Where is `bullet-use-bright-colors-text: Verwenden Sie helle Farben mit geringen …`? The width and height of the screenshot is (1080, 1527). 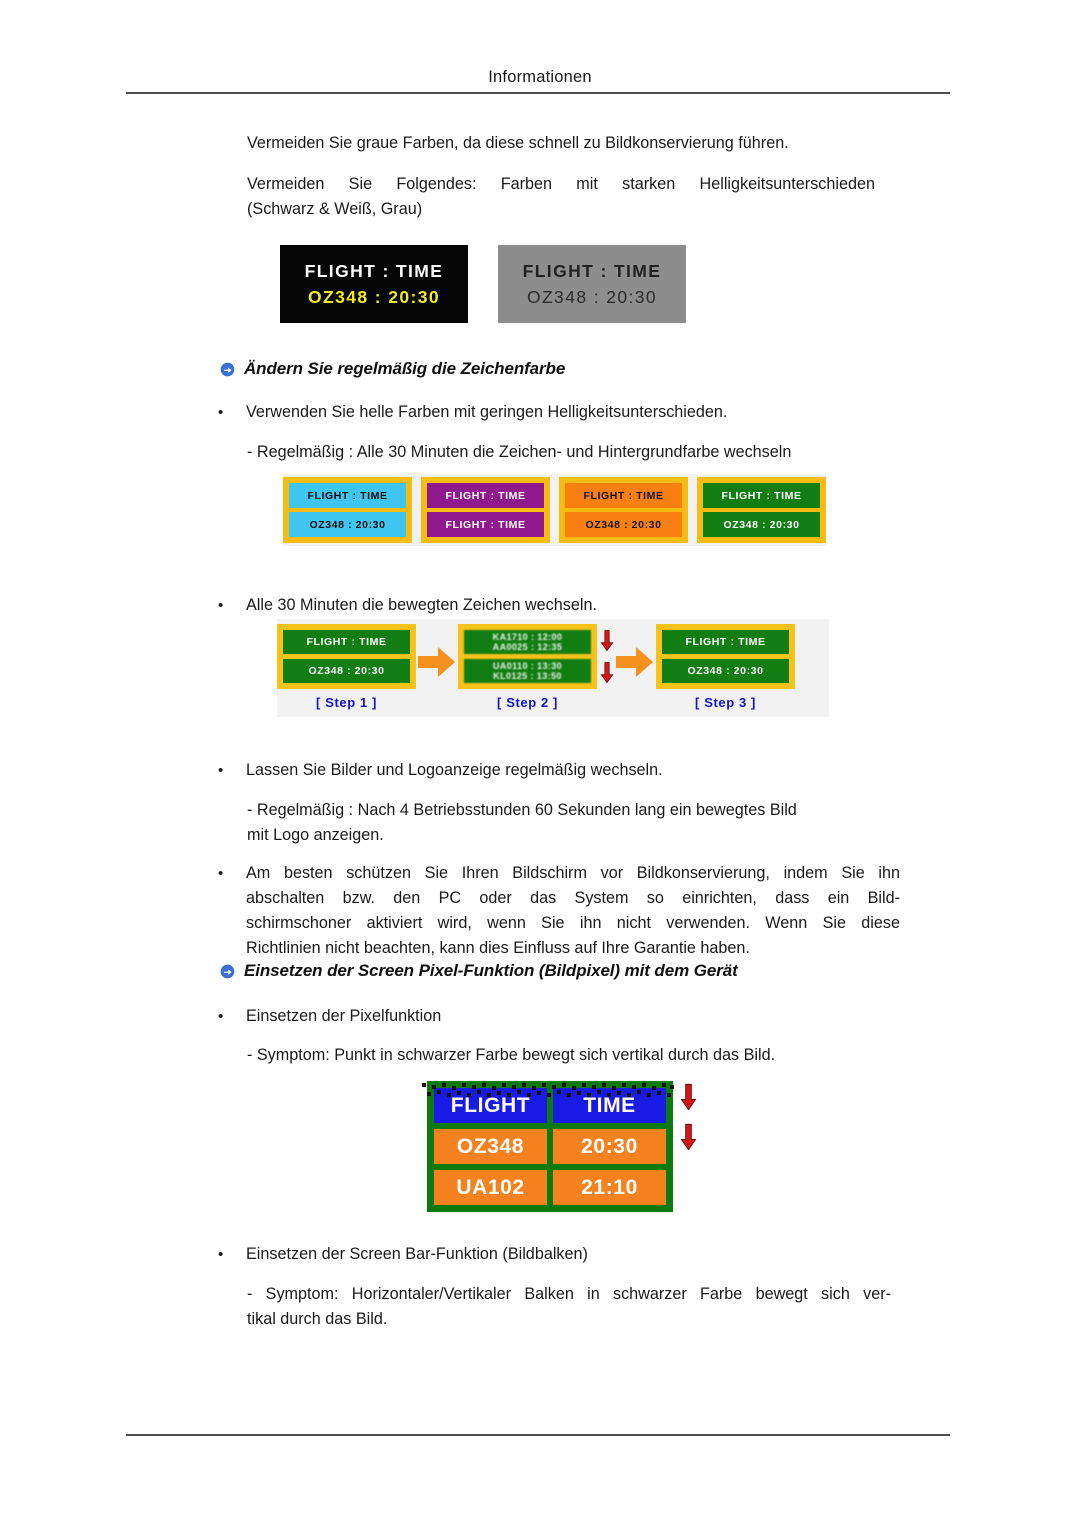 bullet-use-bright-colors-text: Verwenden Sie helle Farben mit geringen … is located at coordinates (487, 412).